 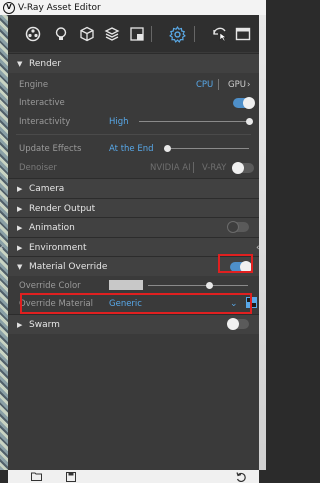 What do you see at coordinates (133, 324) in the screenshot?
I see `section-swarm-header: ▶ Swarm` at bounding box center [133, 324].